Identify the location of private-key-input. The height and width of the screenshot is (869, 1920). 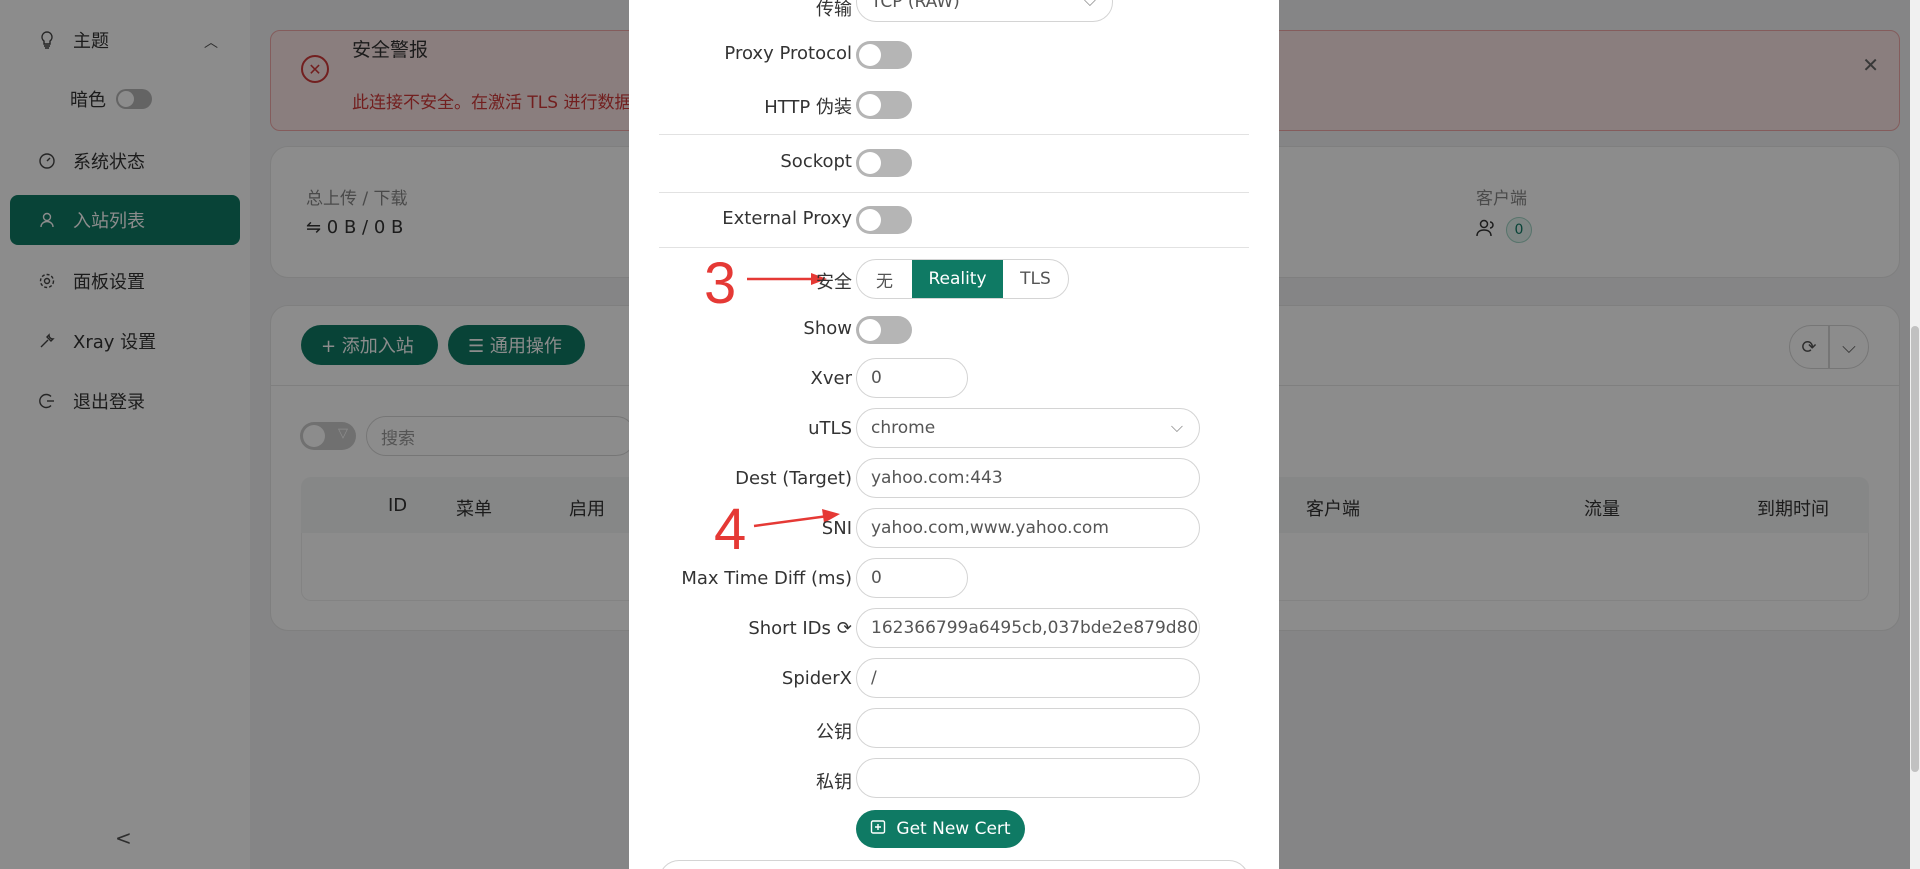
(1028, 778).